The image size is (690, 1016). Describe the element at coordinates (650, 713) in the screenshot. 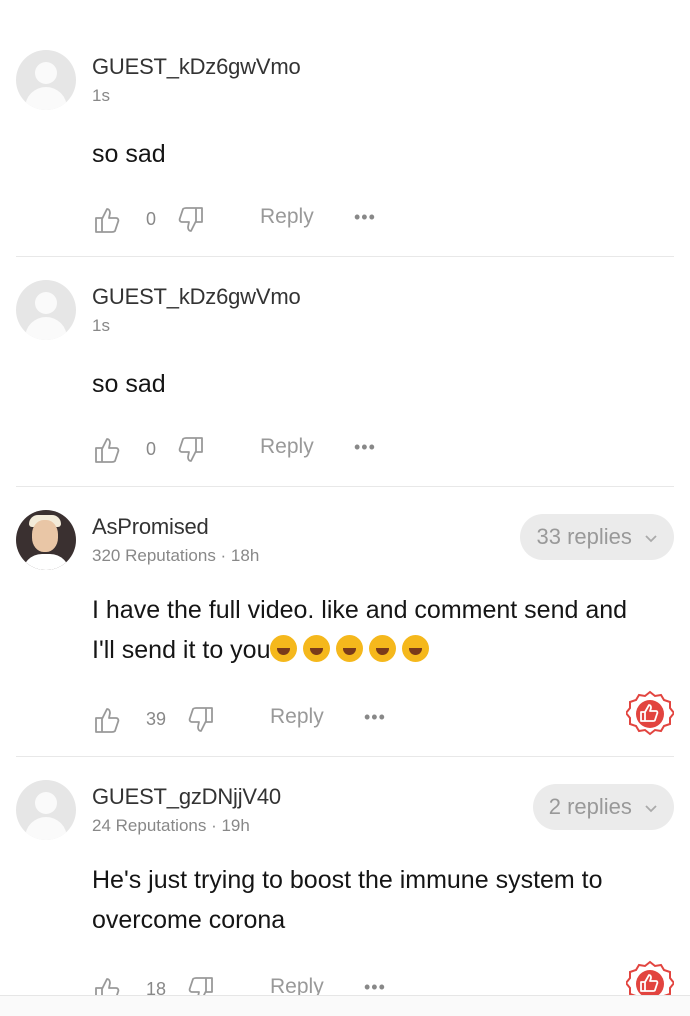

I see `thumbs-up-badge-icon` at that location.